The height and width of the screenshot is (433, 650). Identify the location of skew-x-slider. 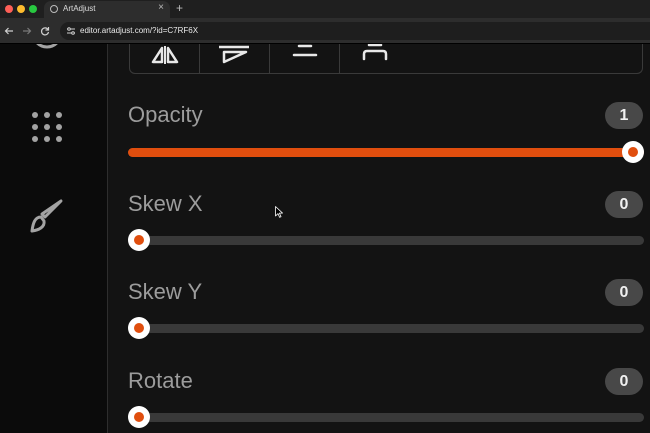
(386, 240).